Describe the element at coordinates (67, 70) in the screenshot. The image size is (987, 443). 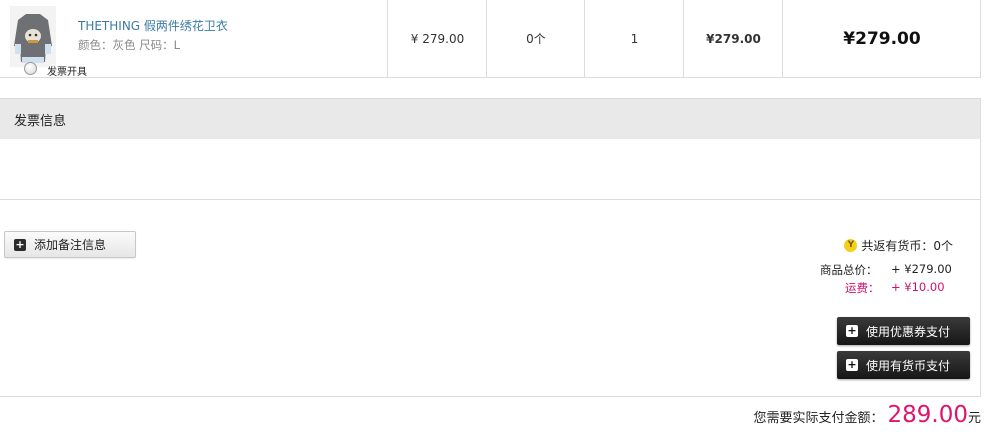
I see `invoice-option-label: 发票开具` at that location.